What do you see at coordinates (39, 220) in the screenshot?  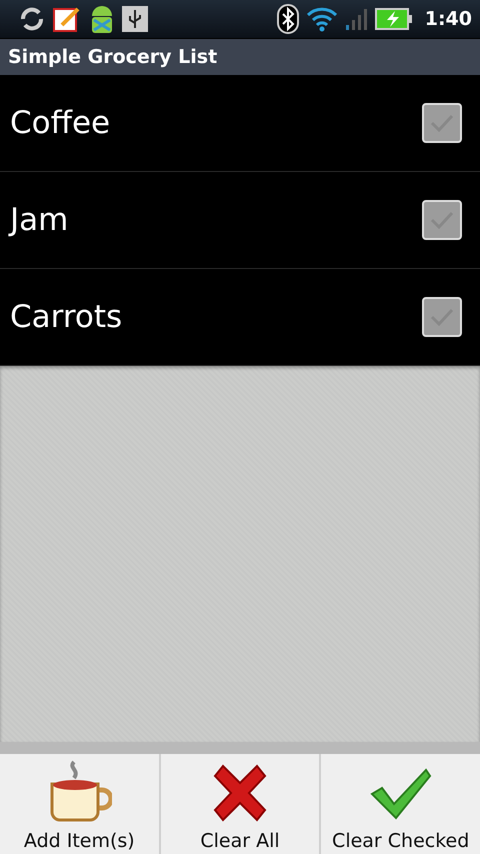 I see `item-label: Jam` at bounding box center [39, 220].